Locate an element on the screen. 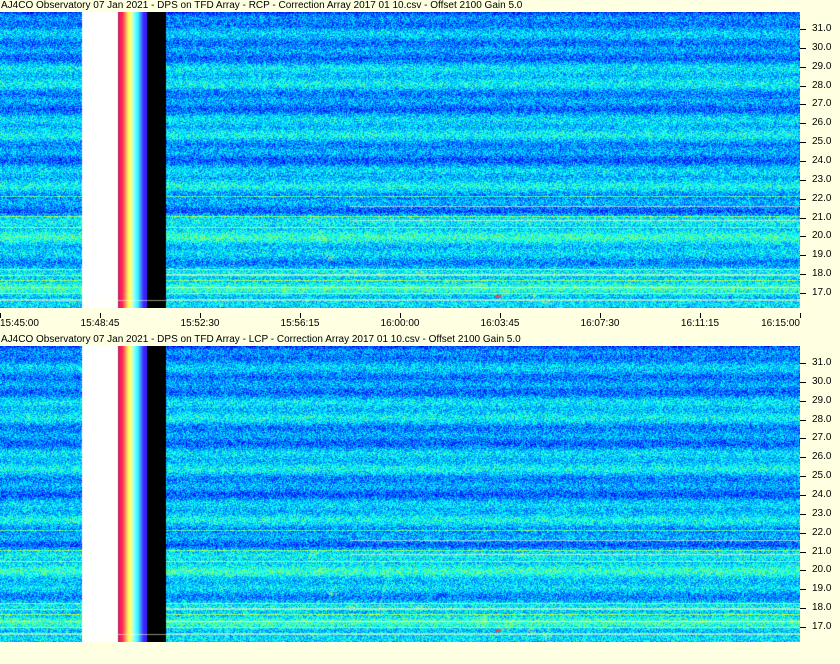 This screenshot has height=664, width=840. time-tick-mark is located at coordinates (800, 315).